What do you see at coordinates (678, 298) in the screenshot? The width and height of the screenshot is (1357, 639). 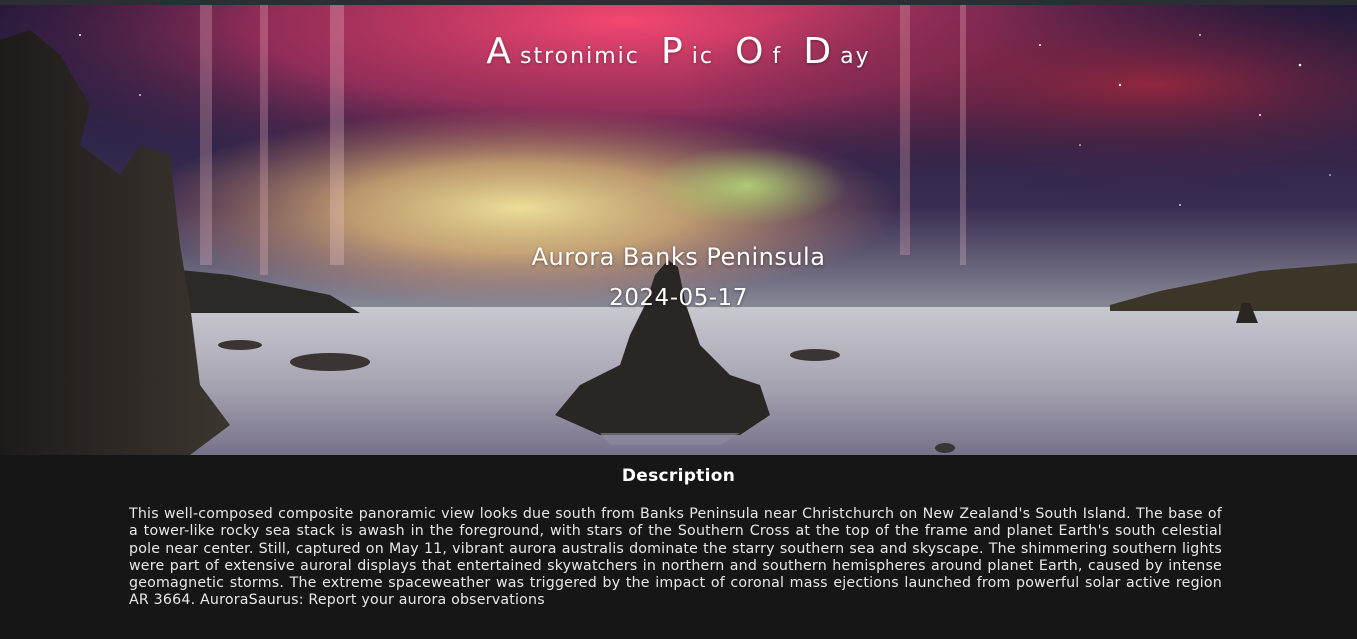 I see `picture-date: 2024-05-17` at bounding box center [678, 298].